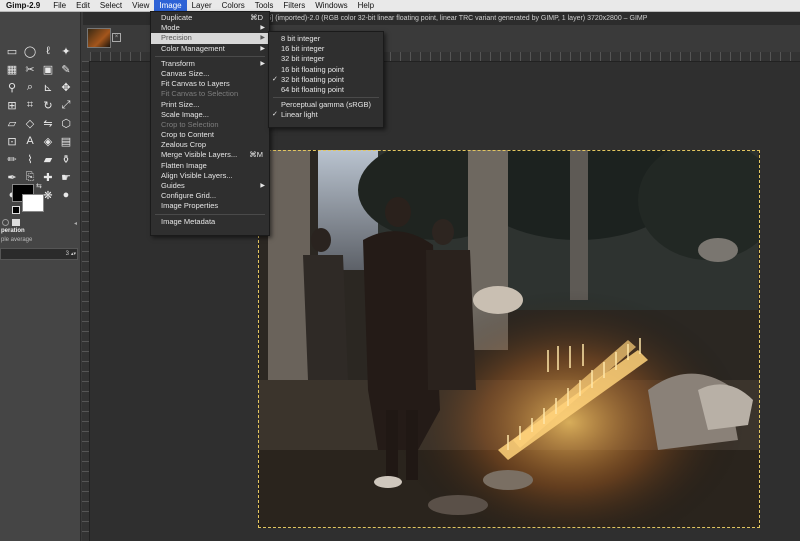 The image size is (800, 541). I want to click on menu-item-image-metadata: Image Metadata, so click(210, 222).